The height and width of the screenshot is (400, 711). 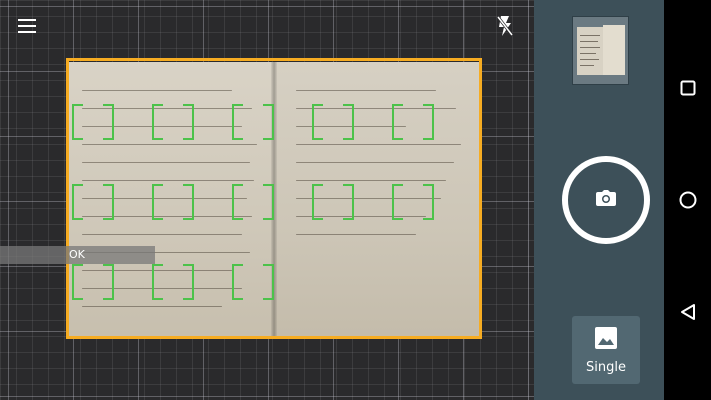 What do you see at coordinates (600, 50) in the screenshot?
I see `last-scan-thumbnail` at bounding box center [600, 50].